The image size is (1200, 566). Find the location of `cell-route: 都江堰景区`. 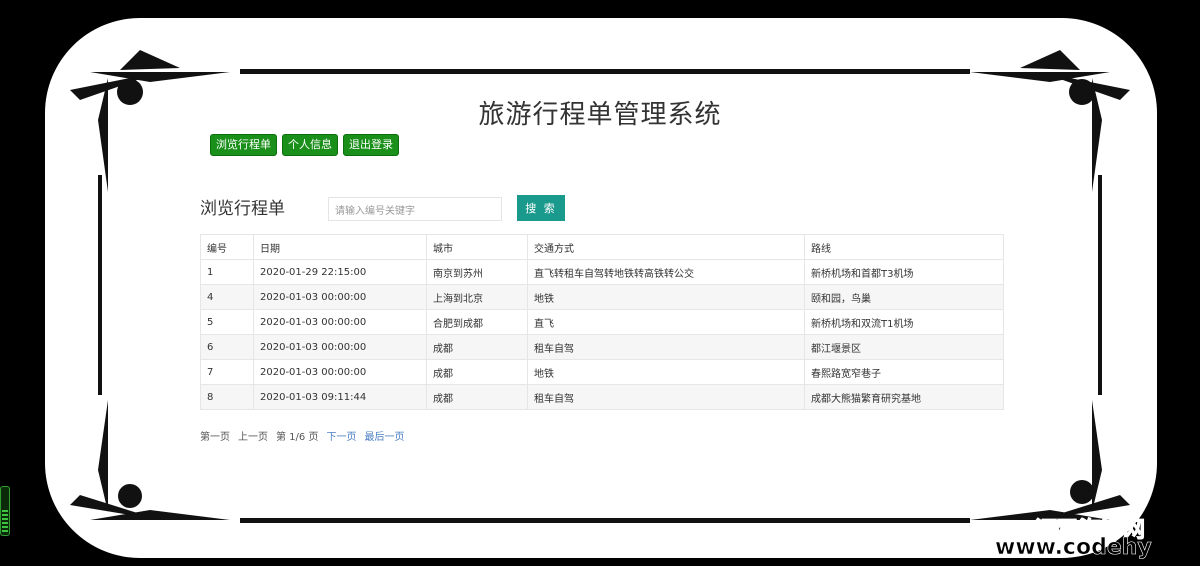

cell-route: 都江堰景区 is located at coordinates (904, 347).